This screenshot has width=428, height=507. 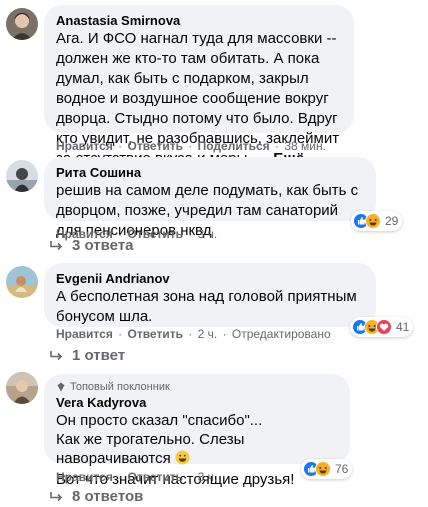 I want to click on love-reaction-icon, so click(x=384, y=327).